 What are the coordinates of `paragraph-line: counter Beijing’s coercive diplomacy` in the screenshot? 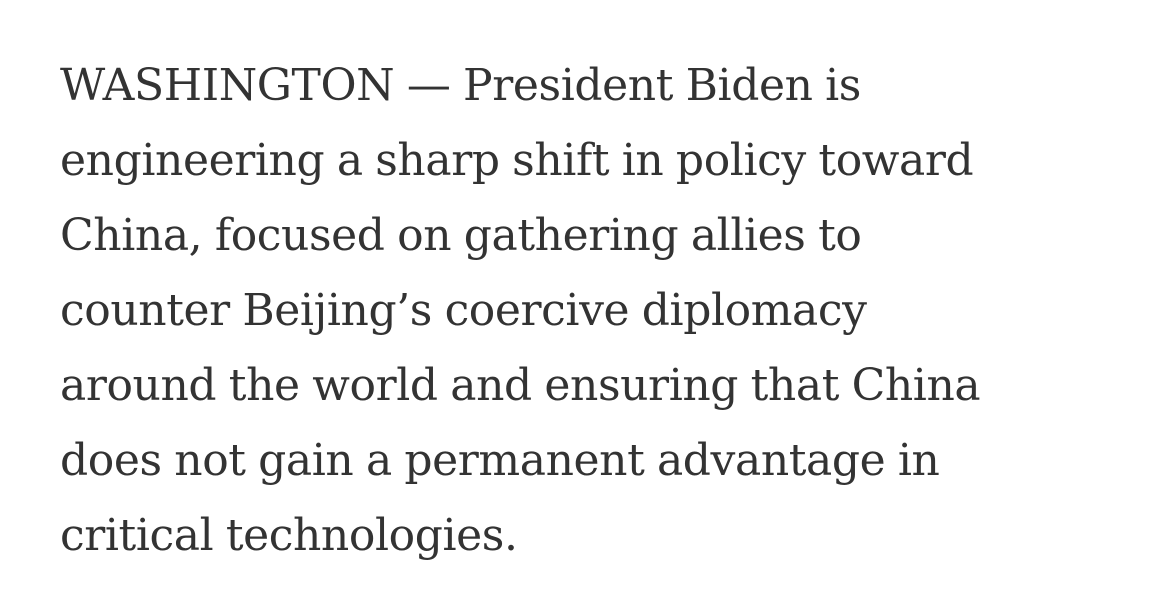 It's located at (463, 310).